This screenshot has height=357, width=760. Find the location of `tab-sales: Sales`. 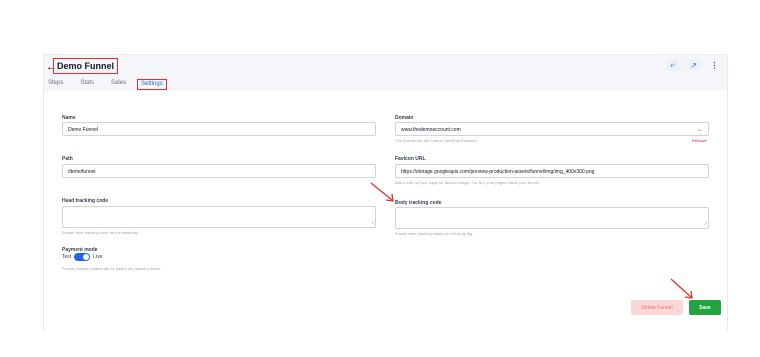

tab-sales: Sales is located at coordinates (118, 84).